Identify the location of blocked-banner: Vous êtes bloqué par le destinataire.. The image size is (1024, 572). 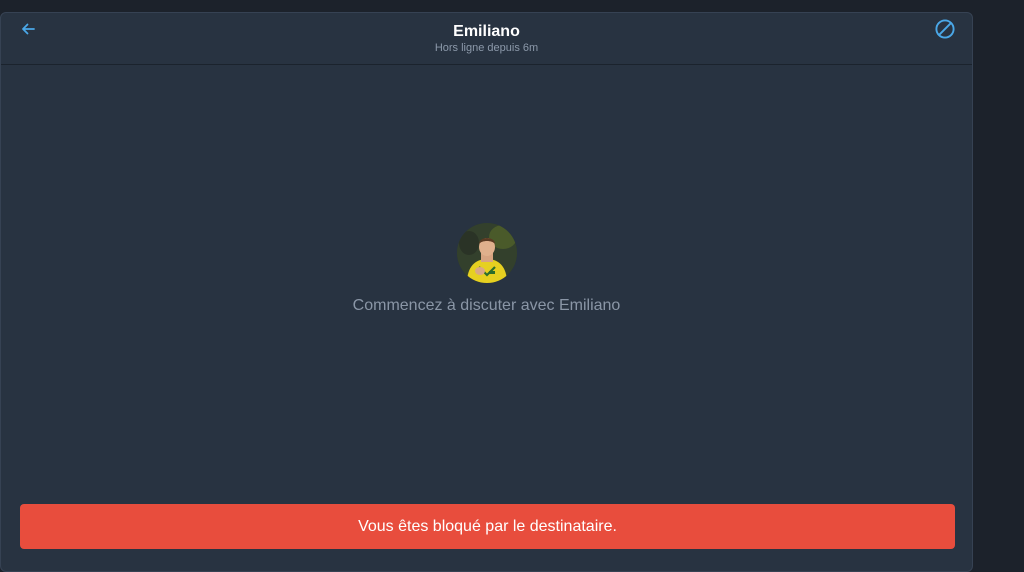
(487, 526).